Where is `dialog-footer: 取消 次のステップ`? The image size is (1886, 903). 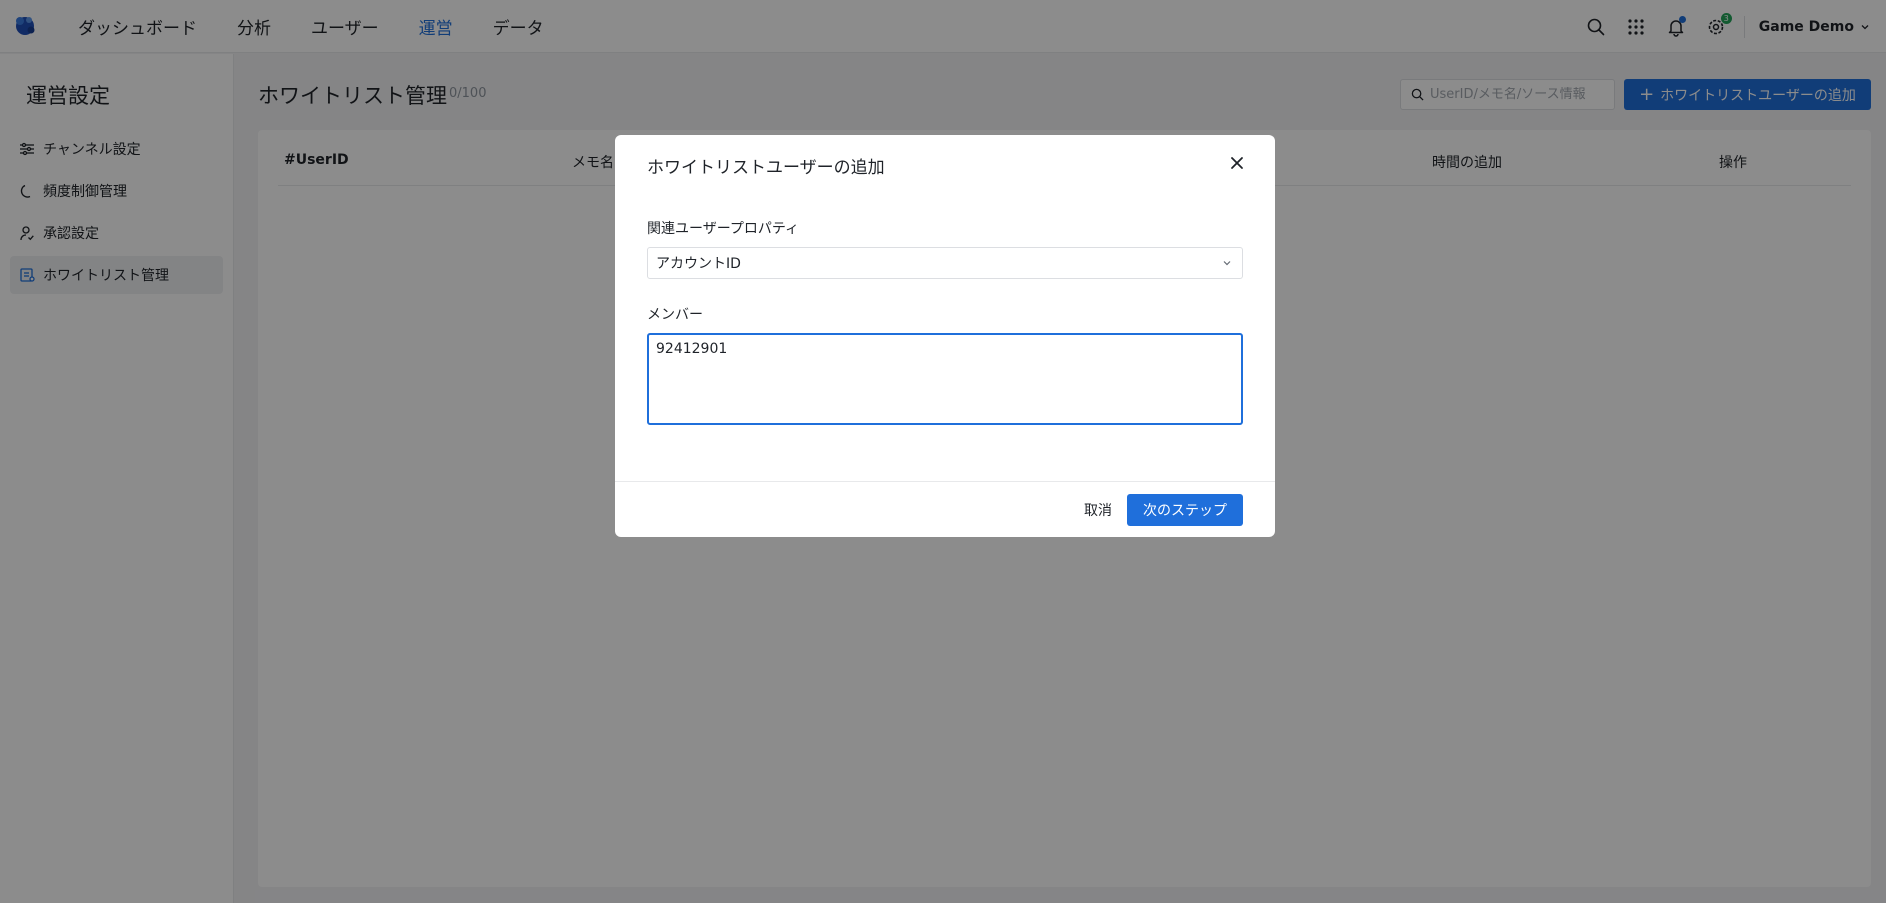
dialog-footer: 取消 次のステップ is located at coordinates (945, 509).